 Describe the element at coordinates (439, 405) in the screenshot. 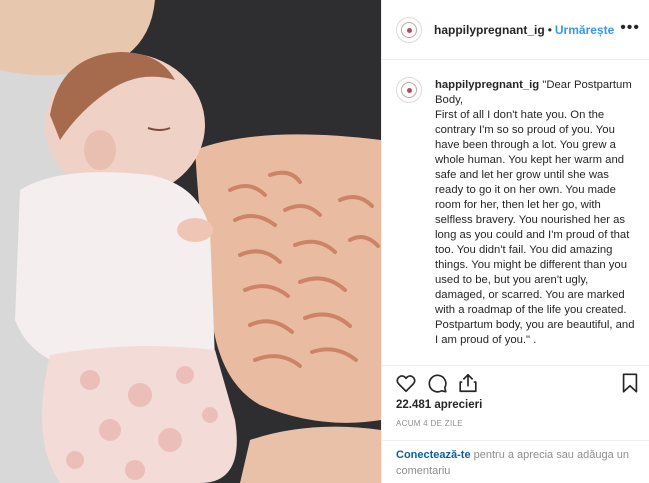

I see `likes-count: 22.481 aprecieri` at that location.